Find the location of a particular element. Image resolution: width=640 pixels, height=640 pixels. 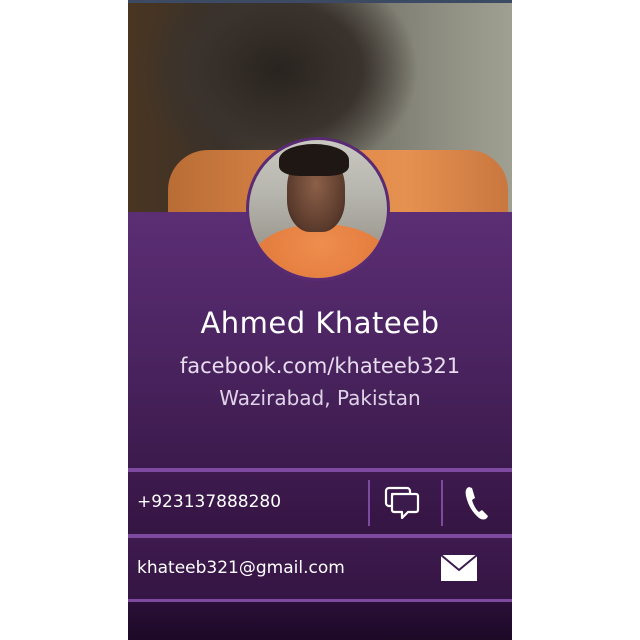

phone-number: +923137888280 is located at coordinates (209, 502).